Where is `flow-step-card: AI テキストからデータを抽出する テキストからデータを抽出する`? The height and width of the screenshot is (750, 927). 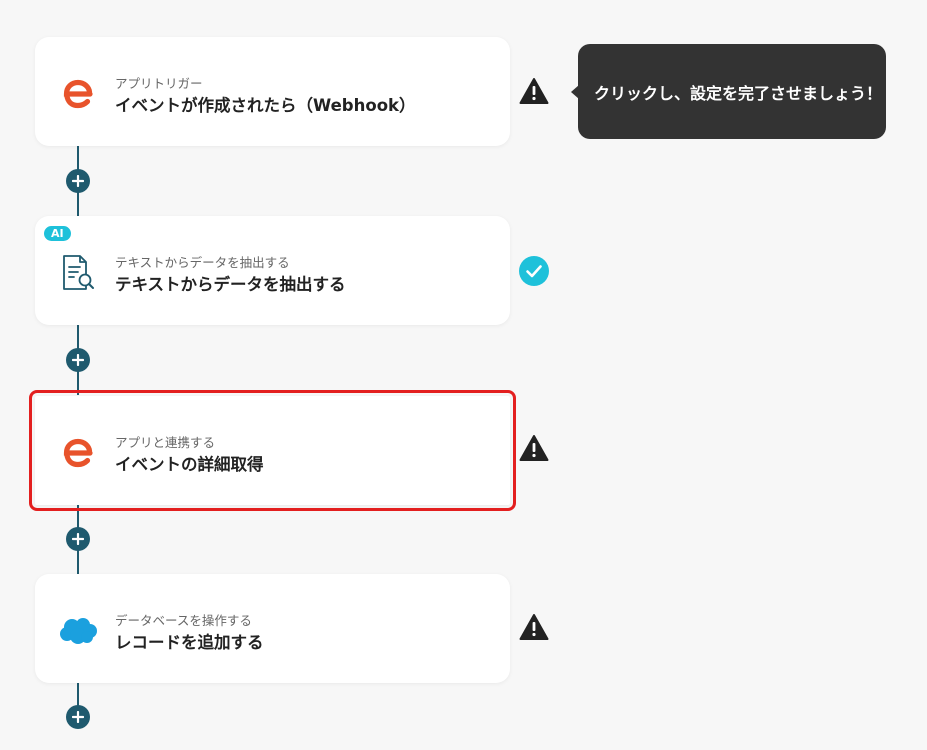
flow-step-card: AI テキストからデータを抽出する テキストからデータを抽出する is located at coordinates (272, 270).